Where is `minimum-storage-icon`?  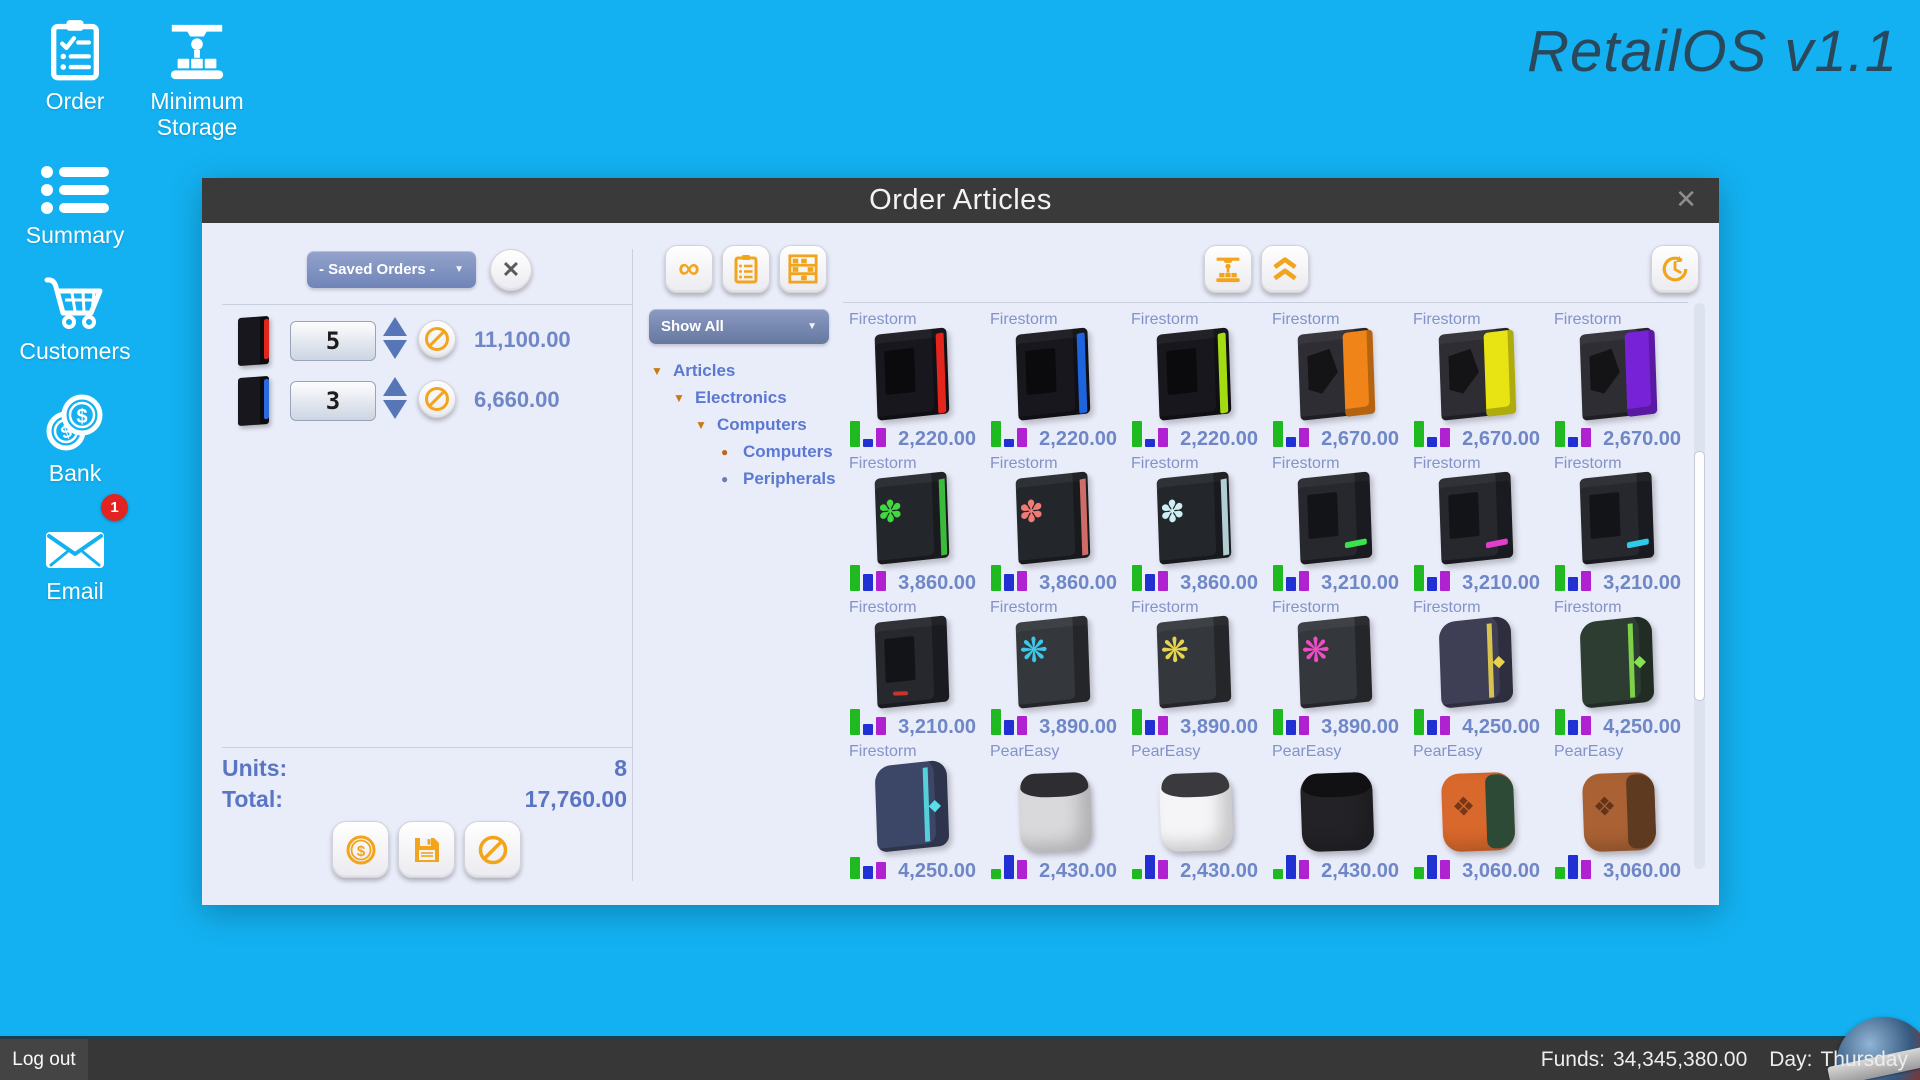
minimum-storage-icon is located at coordinates (1228, 269).